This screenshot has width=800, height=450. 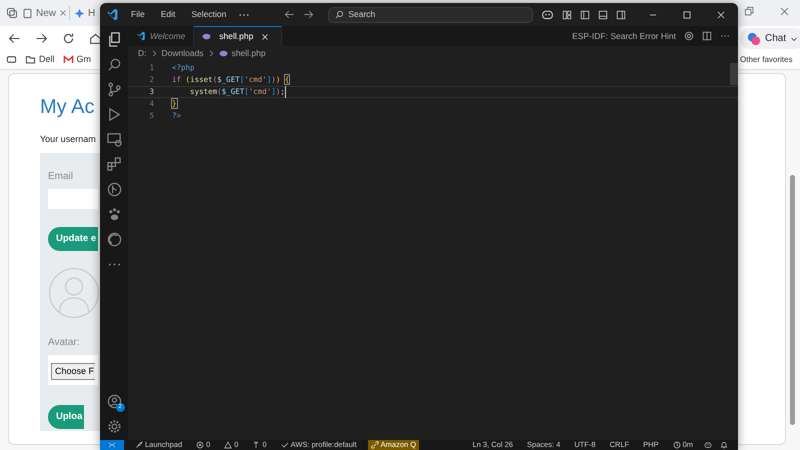 I want to click on accounts-icon, so click(x=114, y=401).